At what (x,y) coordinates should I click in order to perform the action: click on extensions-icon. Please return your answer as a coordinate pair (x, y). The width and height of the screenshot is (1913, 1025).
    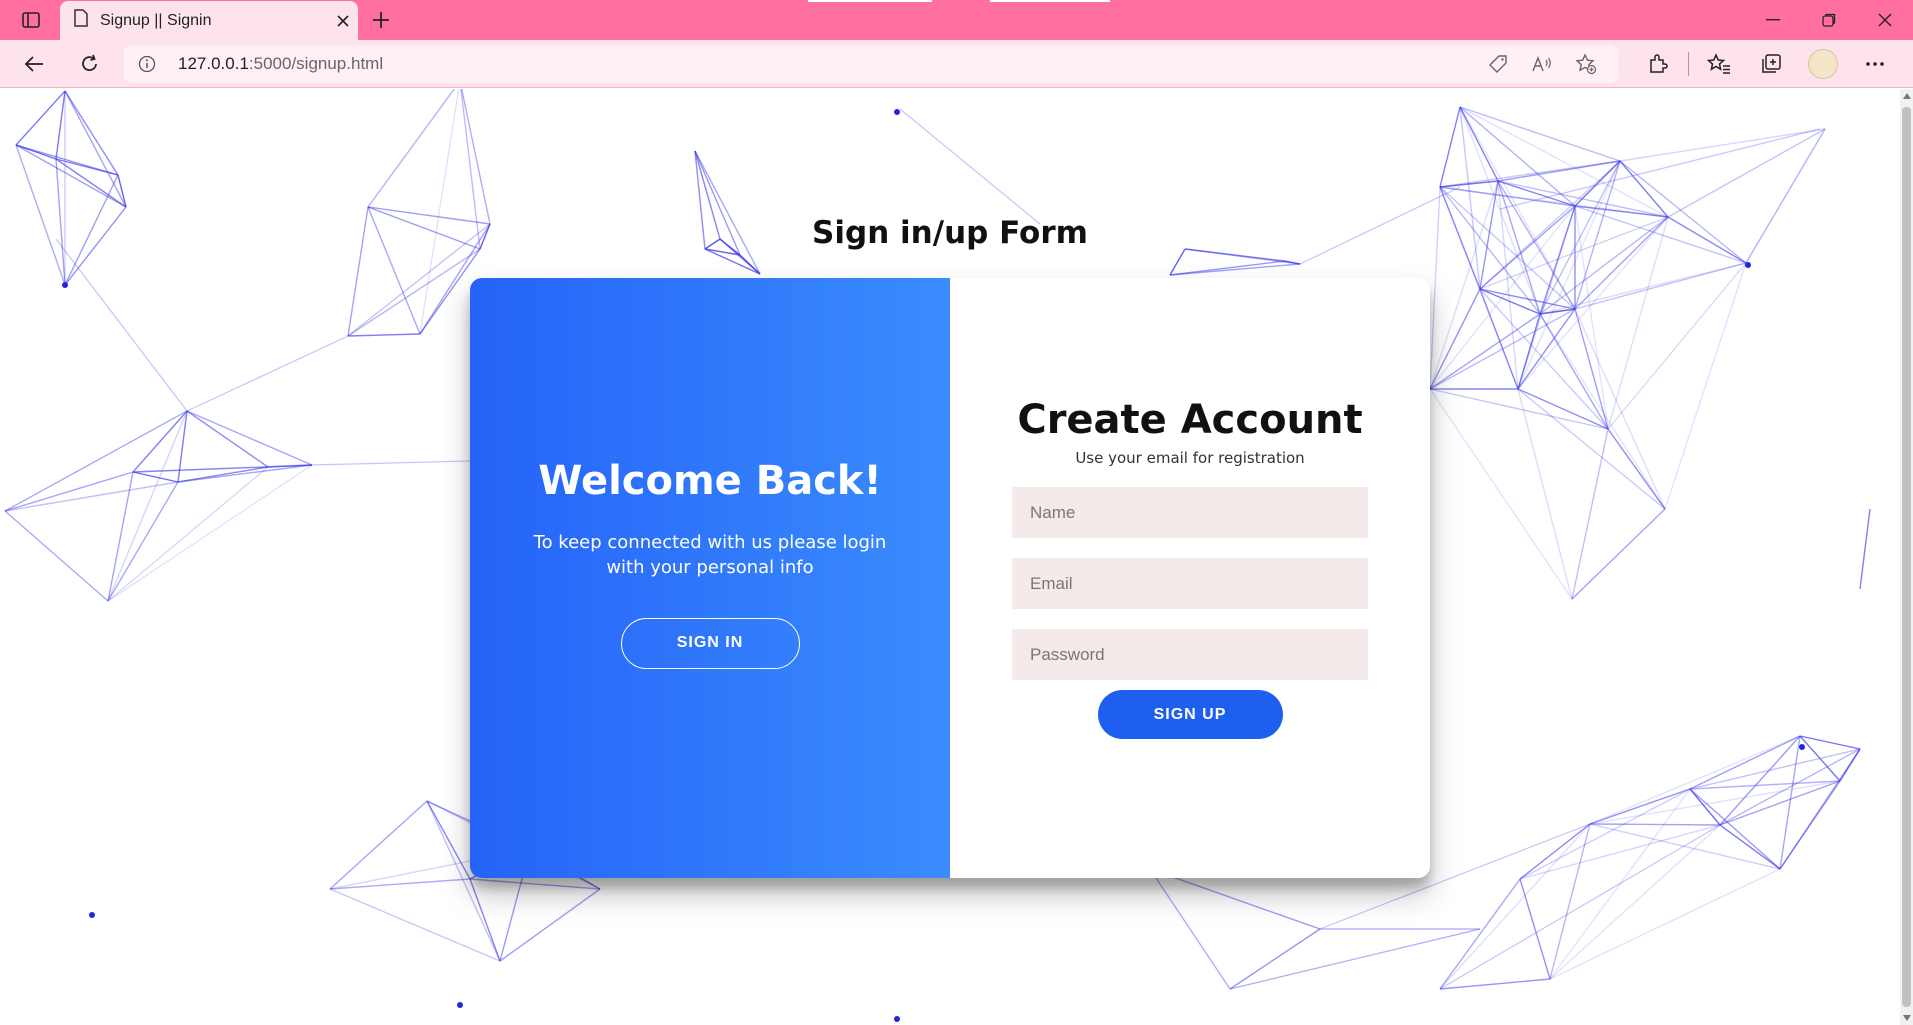
    Looking at the image, I should click on (1658, 64).